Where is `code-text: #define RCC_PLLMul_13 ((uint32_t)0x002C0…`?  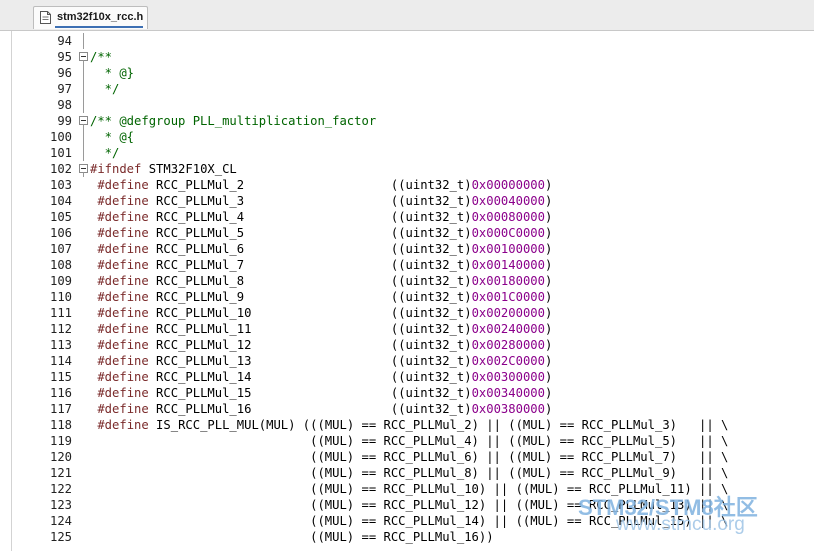 code-text: #define RCC_PLLMul_13 ((uint32_t)0x002C0… is located at coordinates (325, 361).